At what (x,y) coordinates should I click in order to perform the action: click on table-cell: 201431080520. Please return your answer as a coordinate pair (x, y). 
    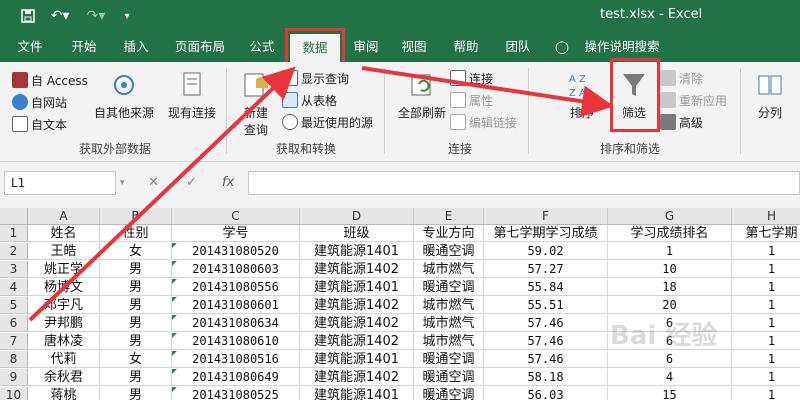
    Looking at the image, I should click on (236, 251).